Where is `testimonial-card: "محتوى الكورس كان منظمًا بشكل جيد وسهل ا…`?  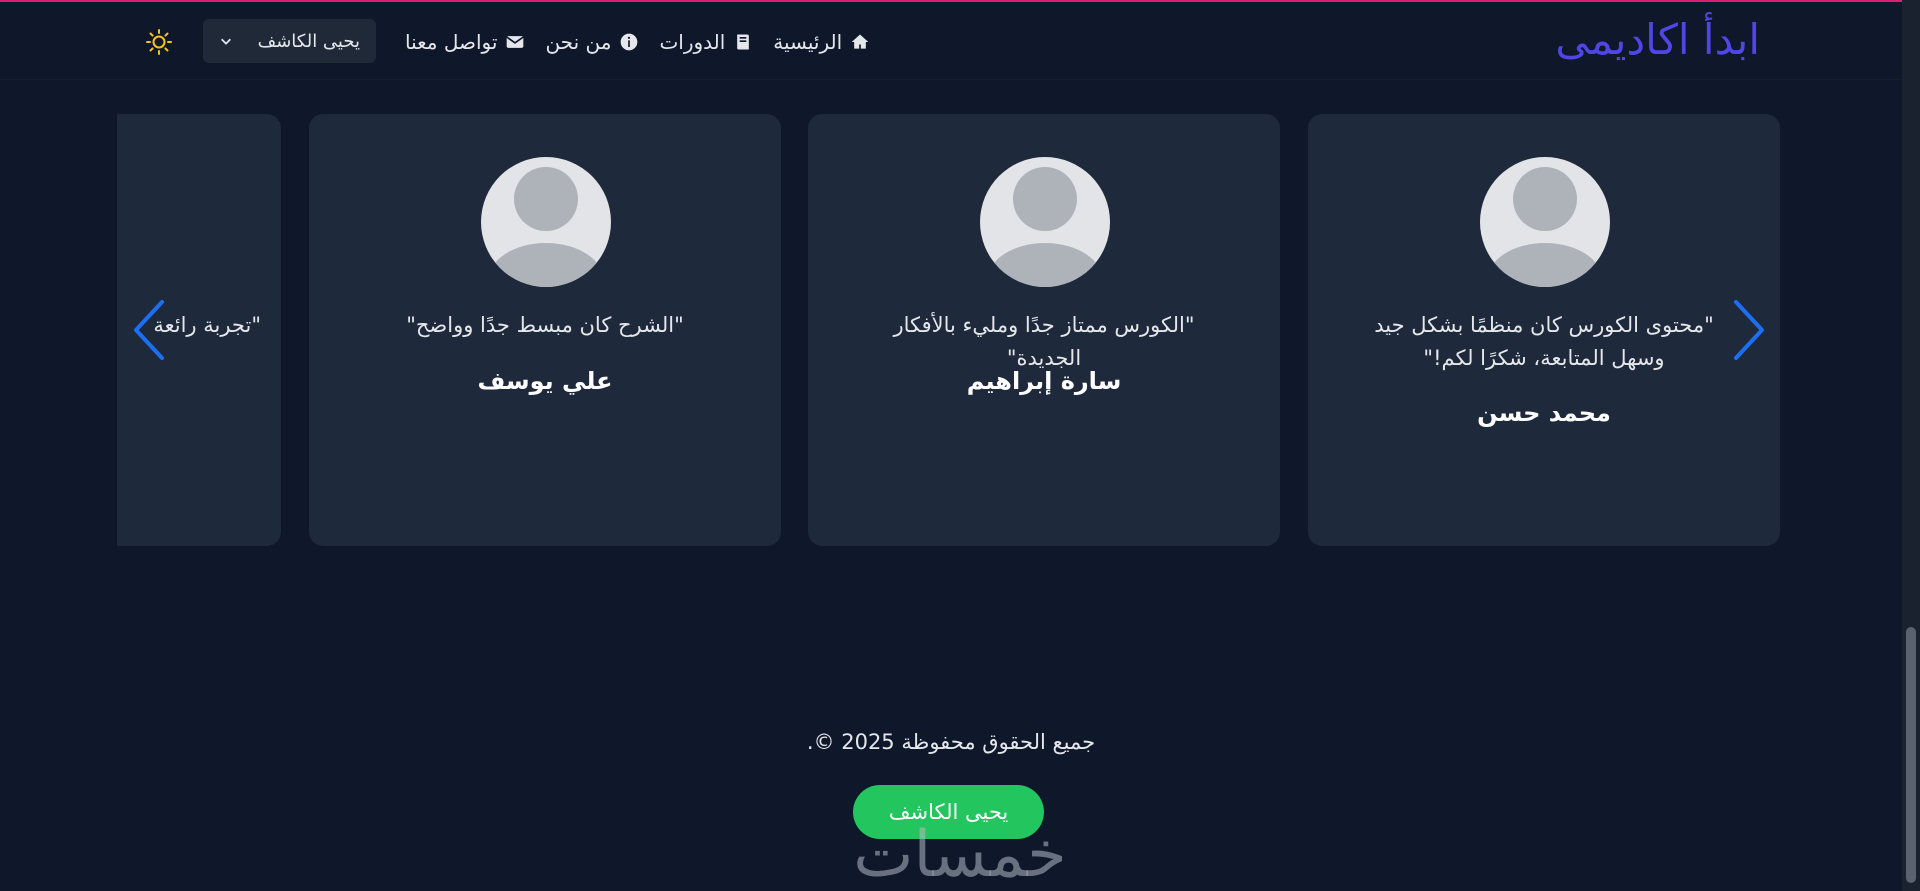
testimonial-card: "محتوى الكورس كان منظمًا بشكل جيد وسهل ا… is located at coordinates (1544, 330).